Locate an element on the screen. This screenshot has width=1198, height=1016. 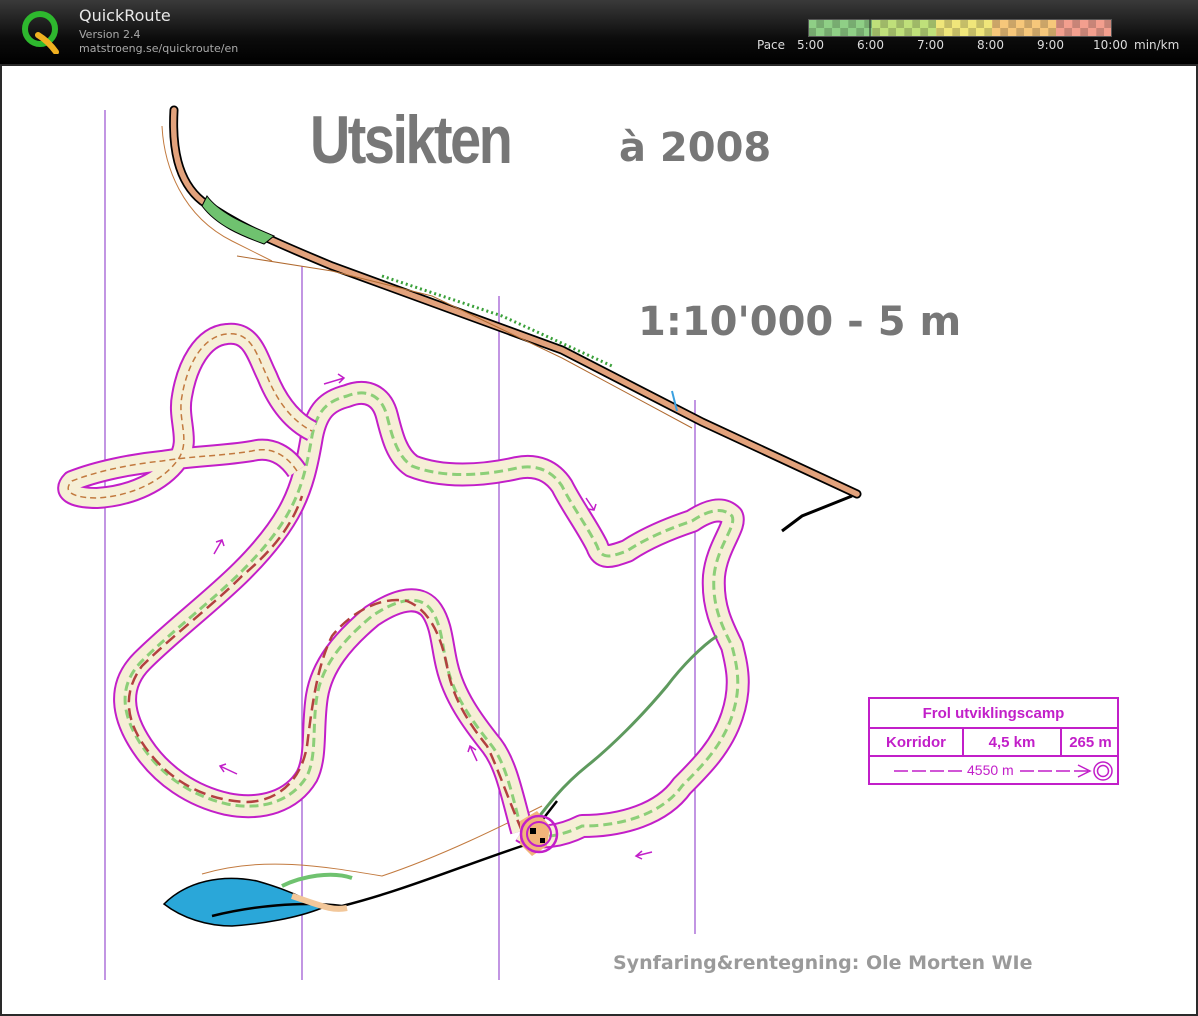
course-class: Korridor is located at coordinates (917, 743).